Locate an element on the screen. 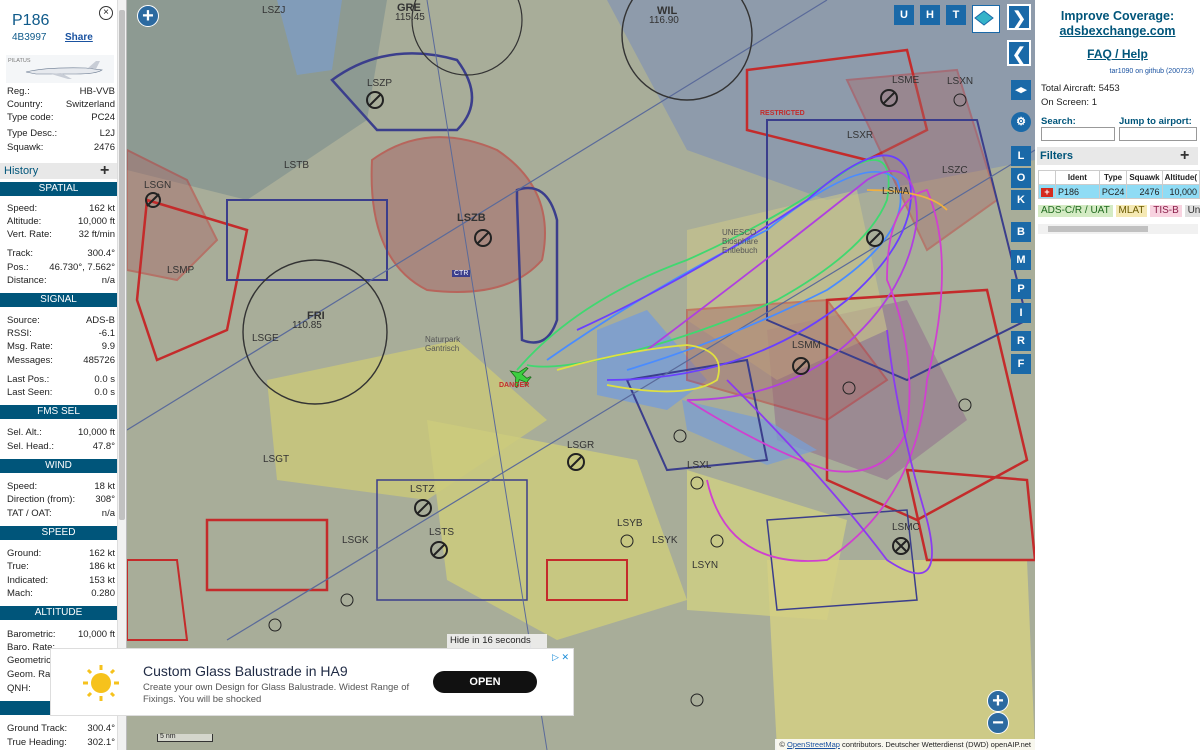 The width and height of the screenshot is (1200, 750). dir-row-value: 300.4° is located at coordinates (101, 728).